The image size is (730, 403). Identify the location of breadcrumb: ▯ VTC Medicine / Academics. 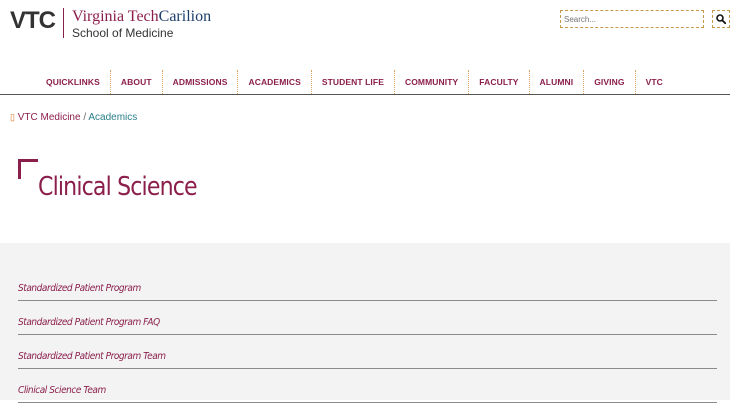
(73, 117).